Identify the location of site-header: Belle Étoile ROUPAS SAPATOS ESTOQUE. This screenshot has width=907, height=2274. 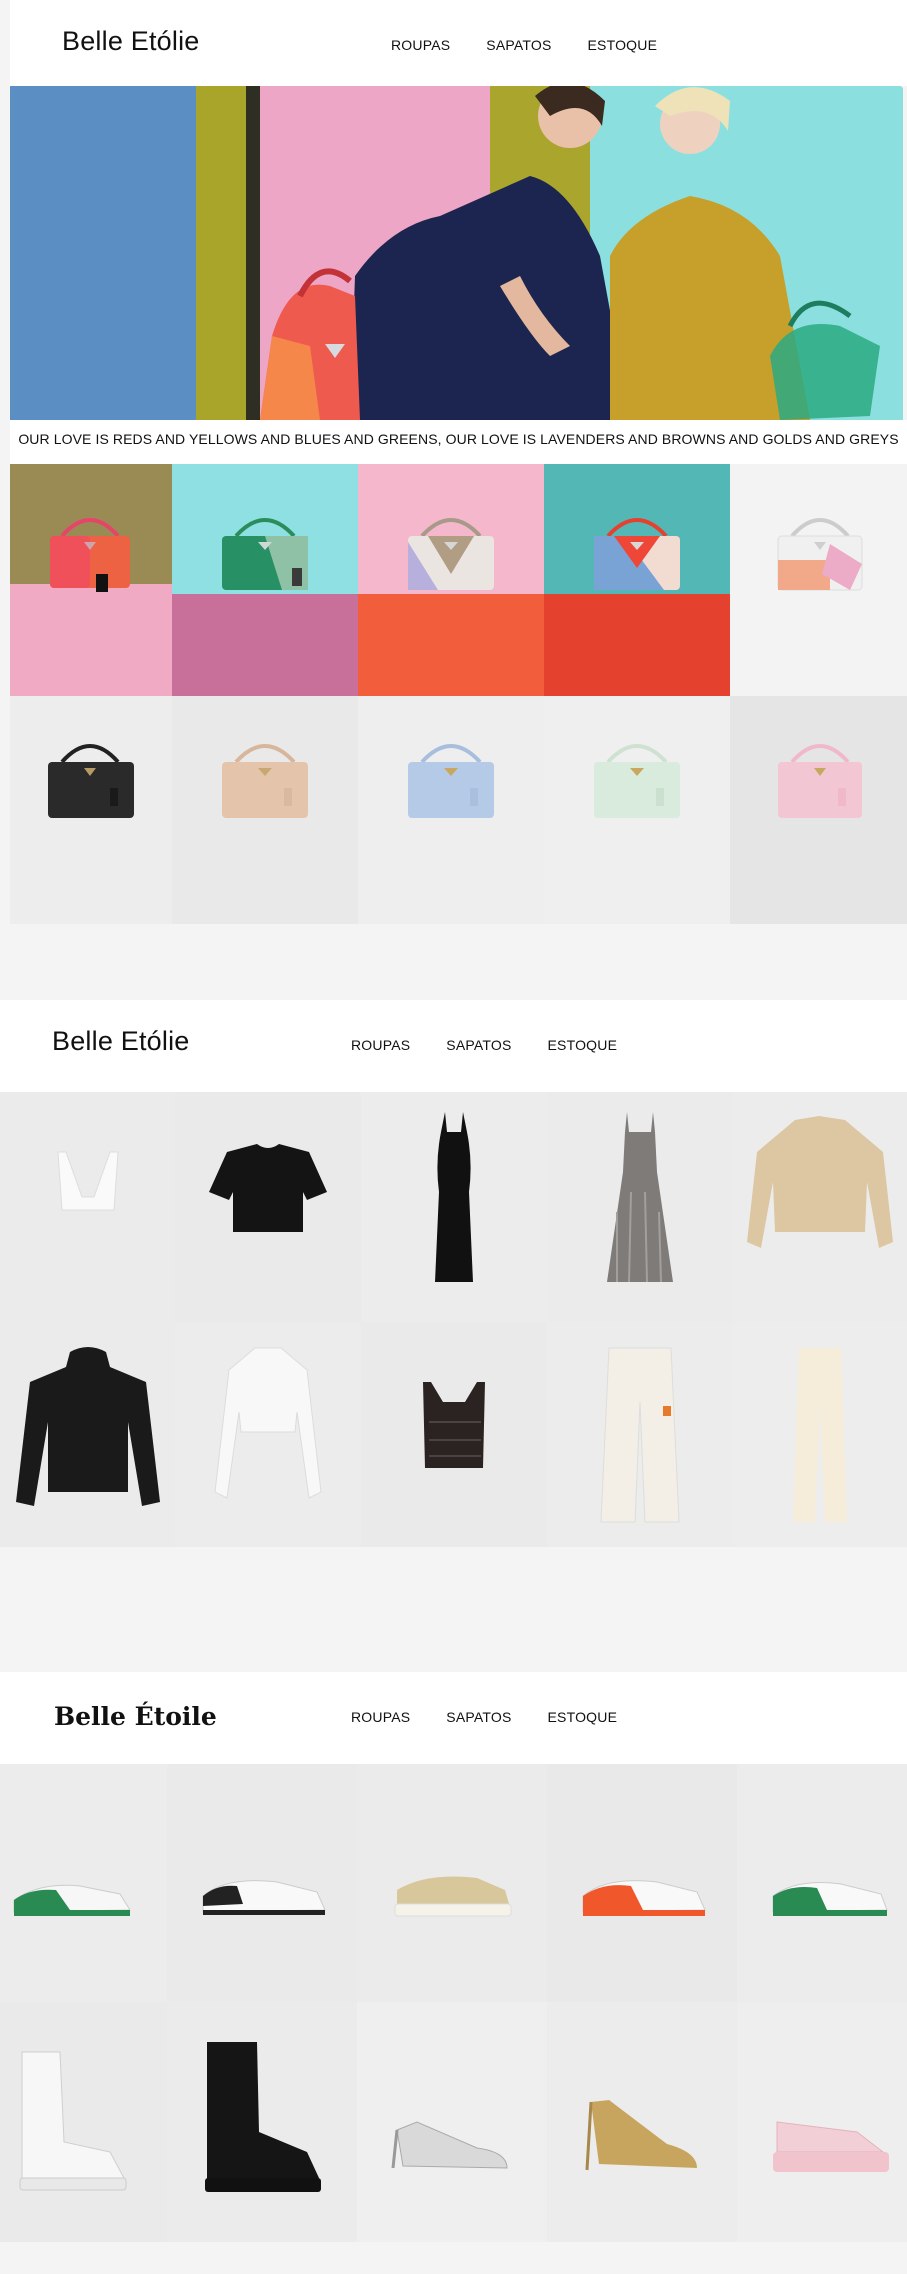
(453, 1718).